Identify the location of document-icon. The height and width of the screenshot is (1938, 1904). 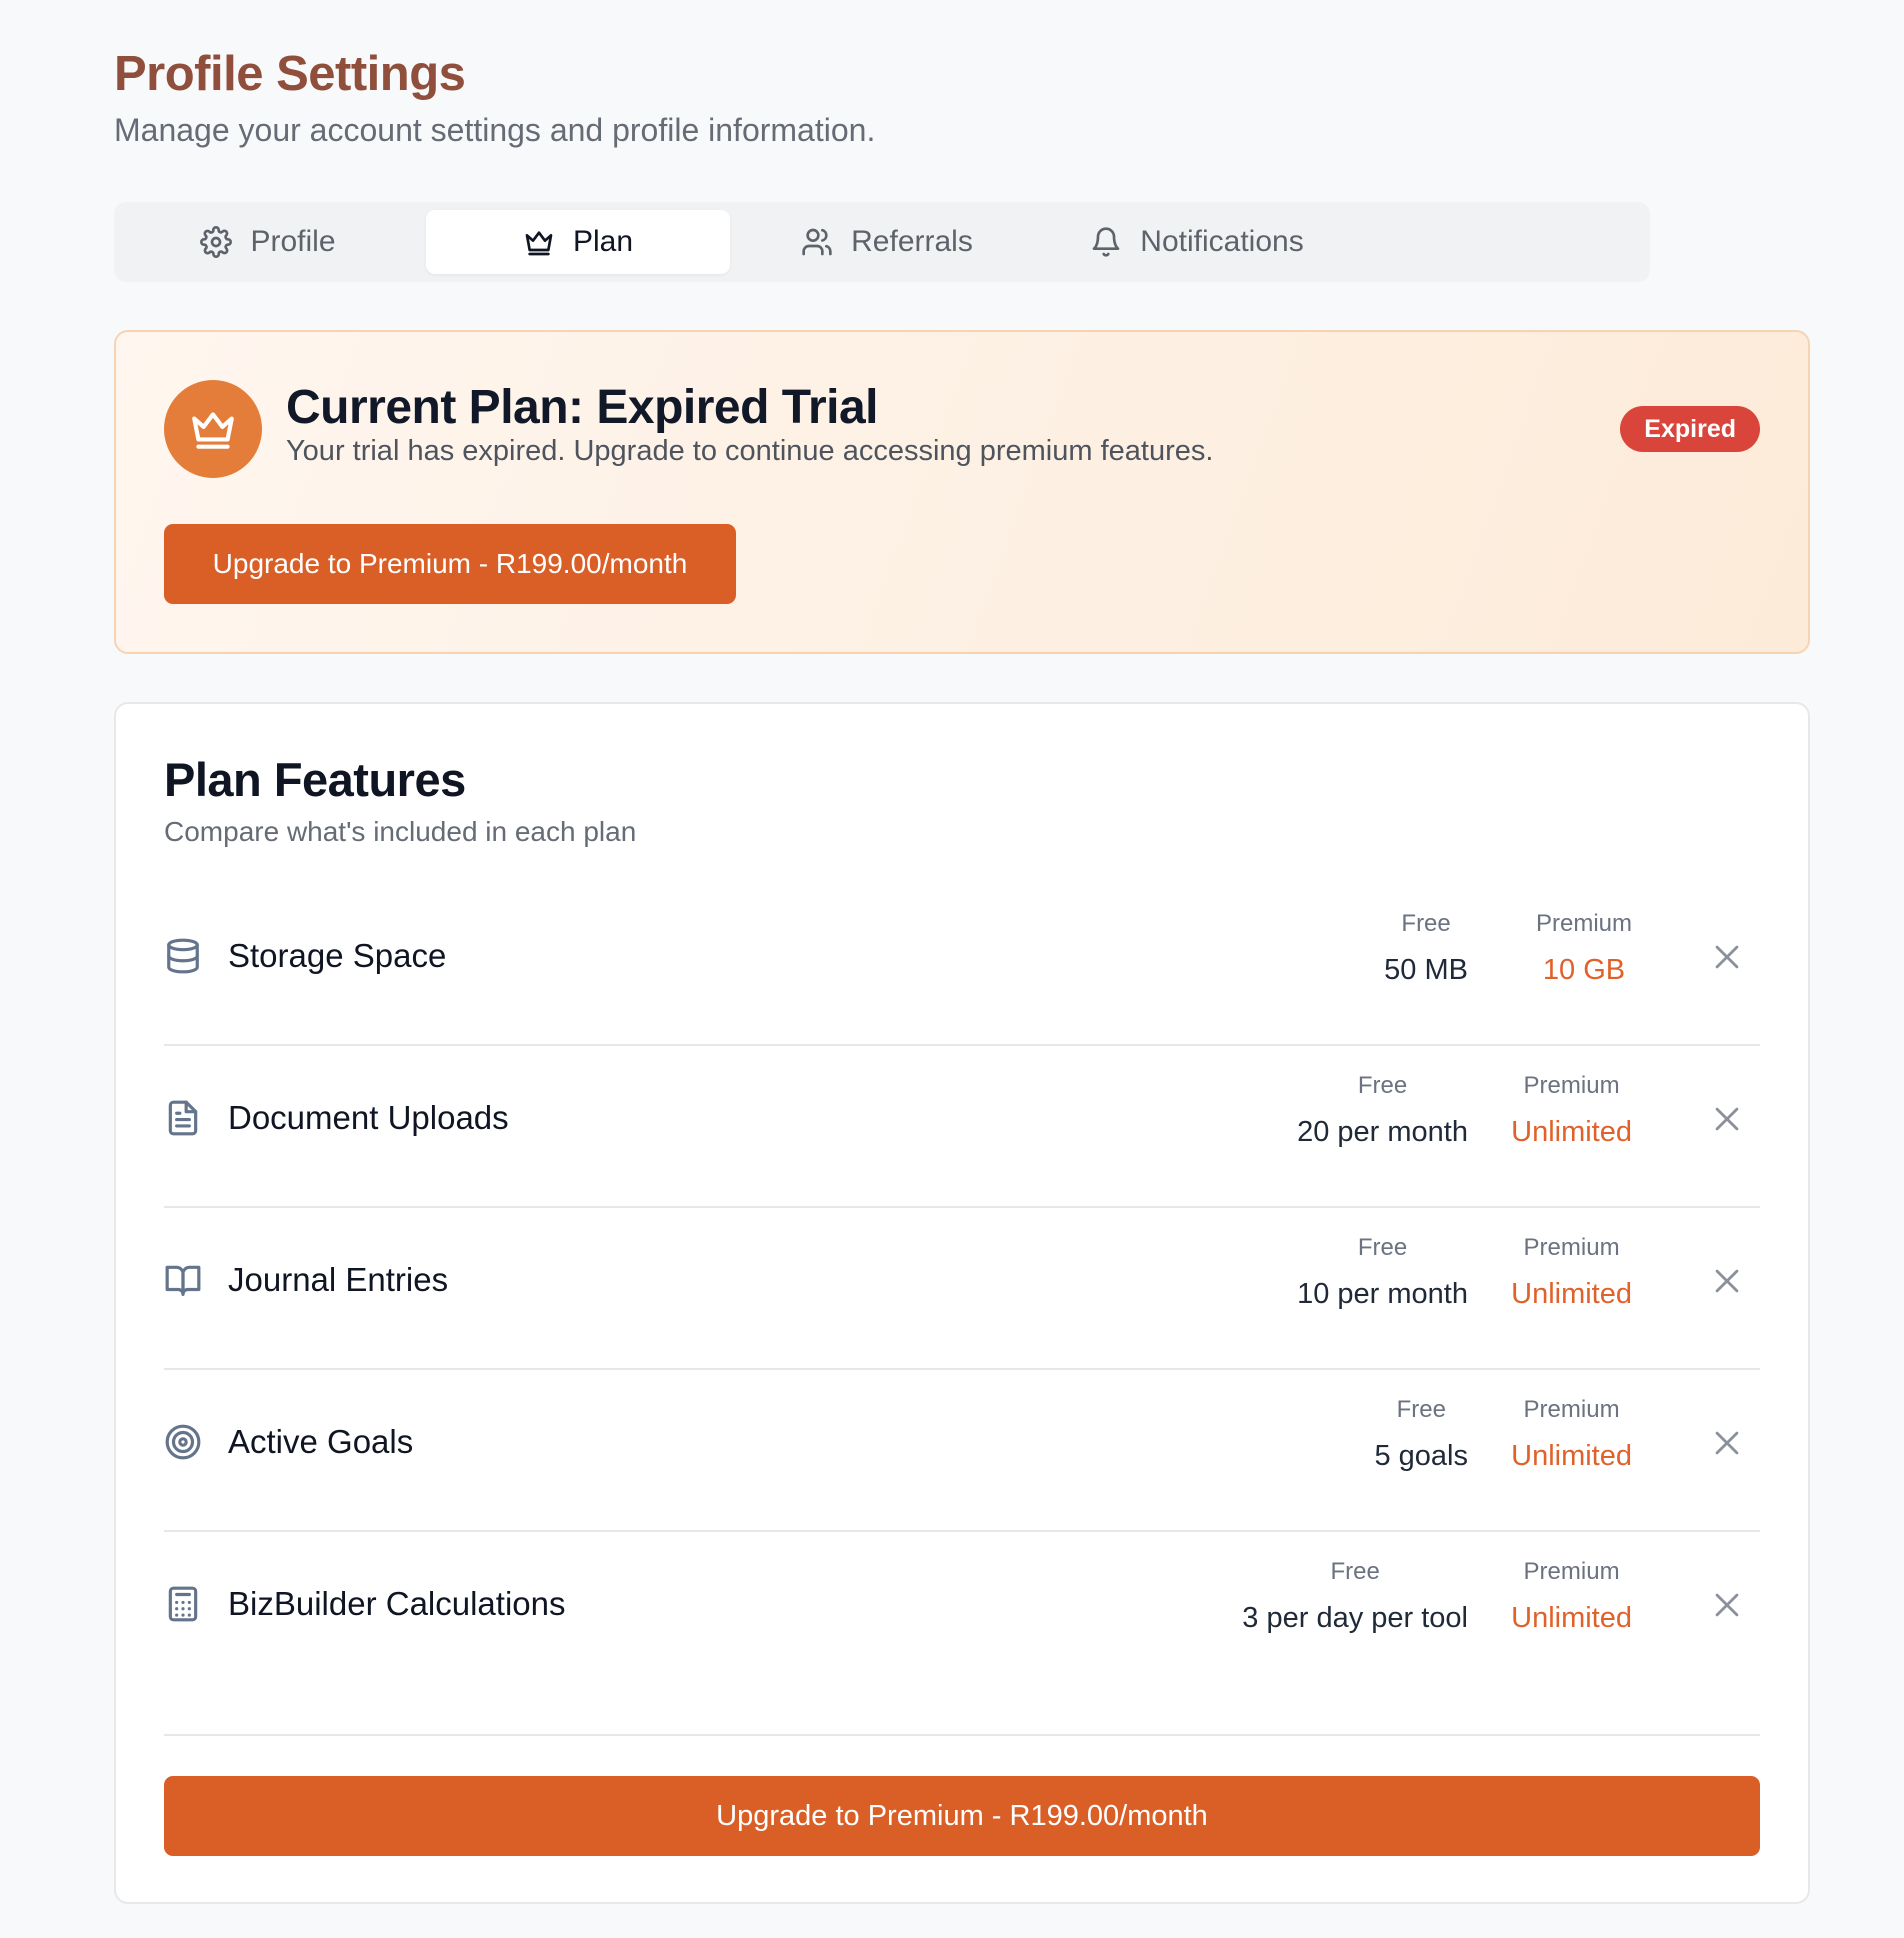
(183, 1118).